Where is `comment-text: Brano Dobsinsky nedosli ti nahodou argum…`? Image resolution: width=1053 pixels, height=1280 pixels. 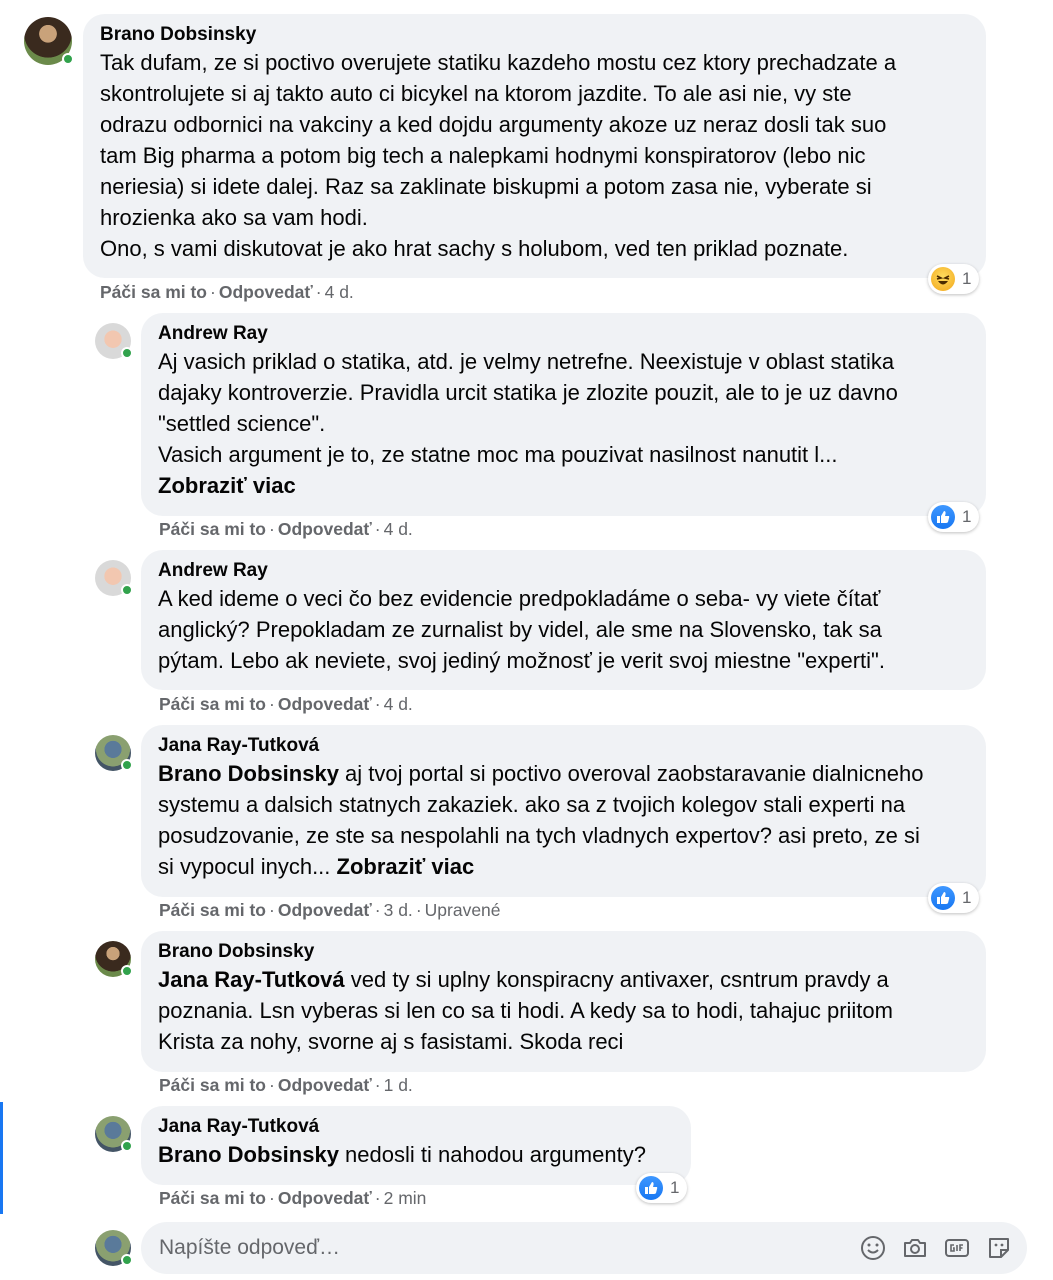
comment-text: Brano Dobsinsky nedosli ti nahodou argum… is located at coordinates (402, 1154).